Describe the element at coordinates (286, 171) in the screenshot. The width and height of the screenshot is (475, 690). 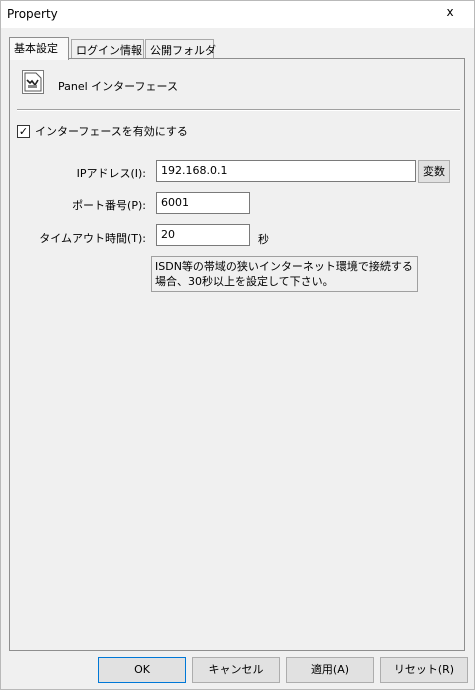
I see `ip-address-field: 192.168.0.1` at that location.